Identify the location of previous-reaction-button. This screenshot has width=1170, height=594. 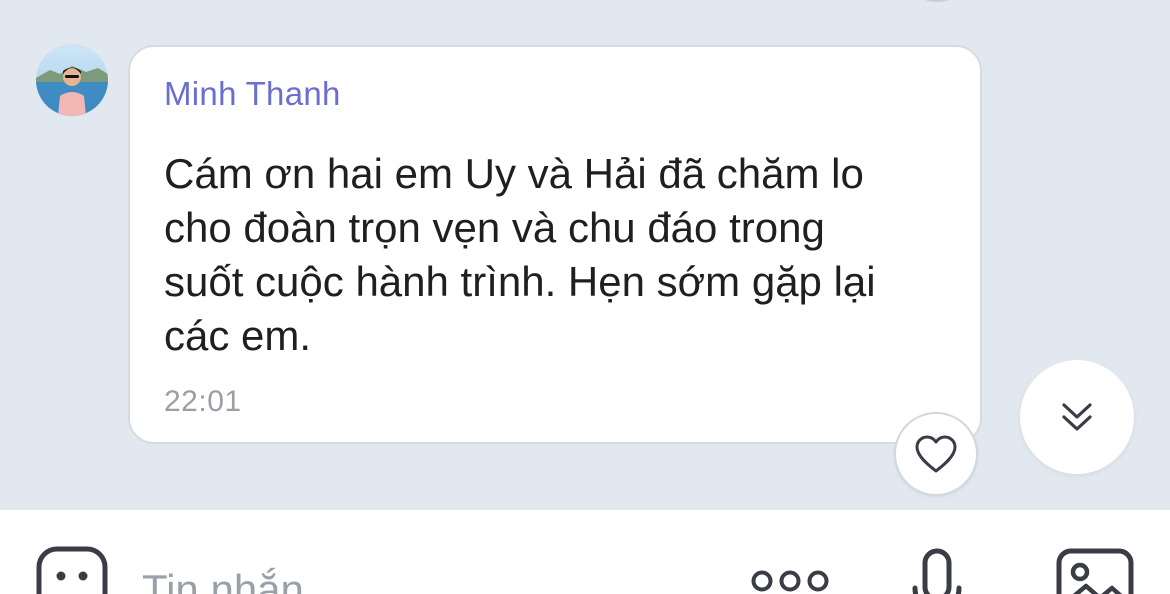
(937, 1).